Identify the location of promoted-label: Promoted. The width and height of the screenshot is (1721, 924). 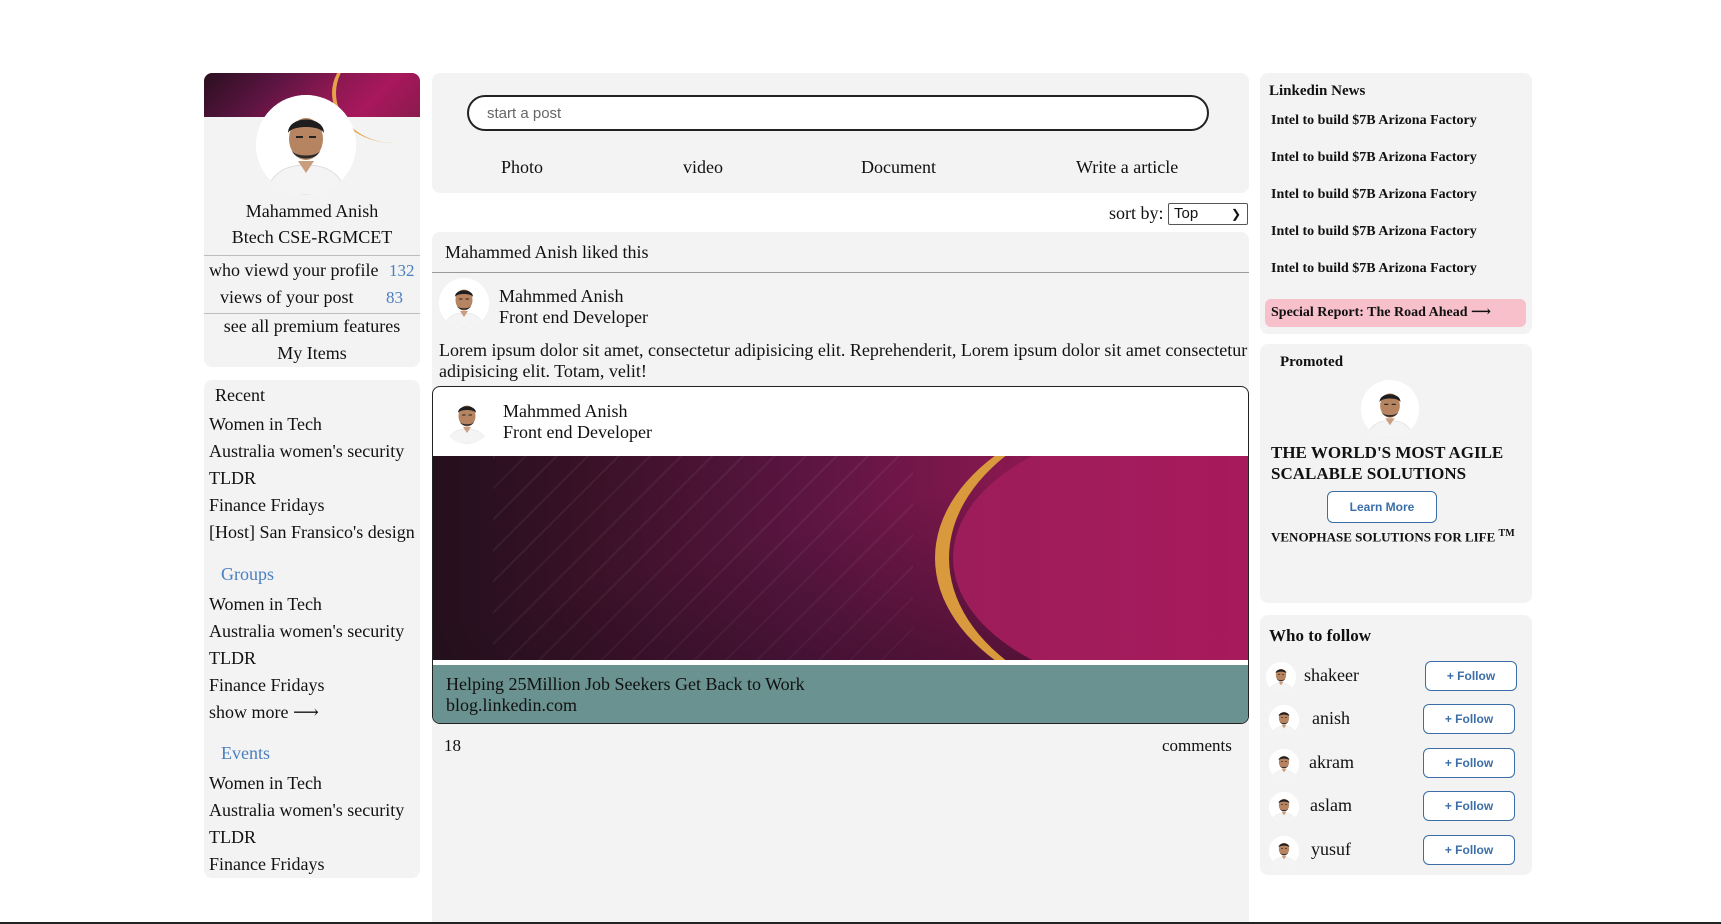
(1312, 362).